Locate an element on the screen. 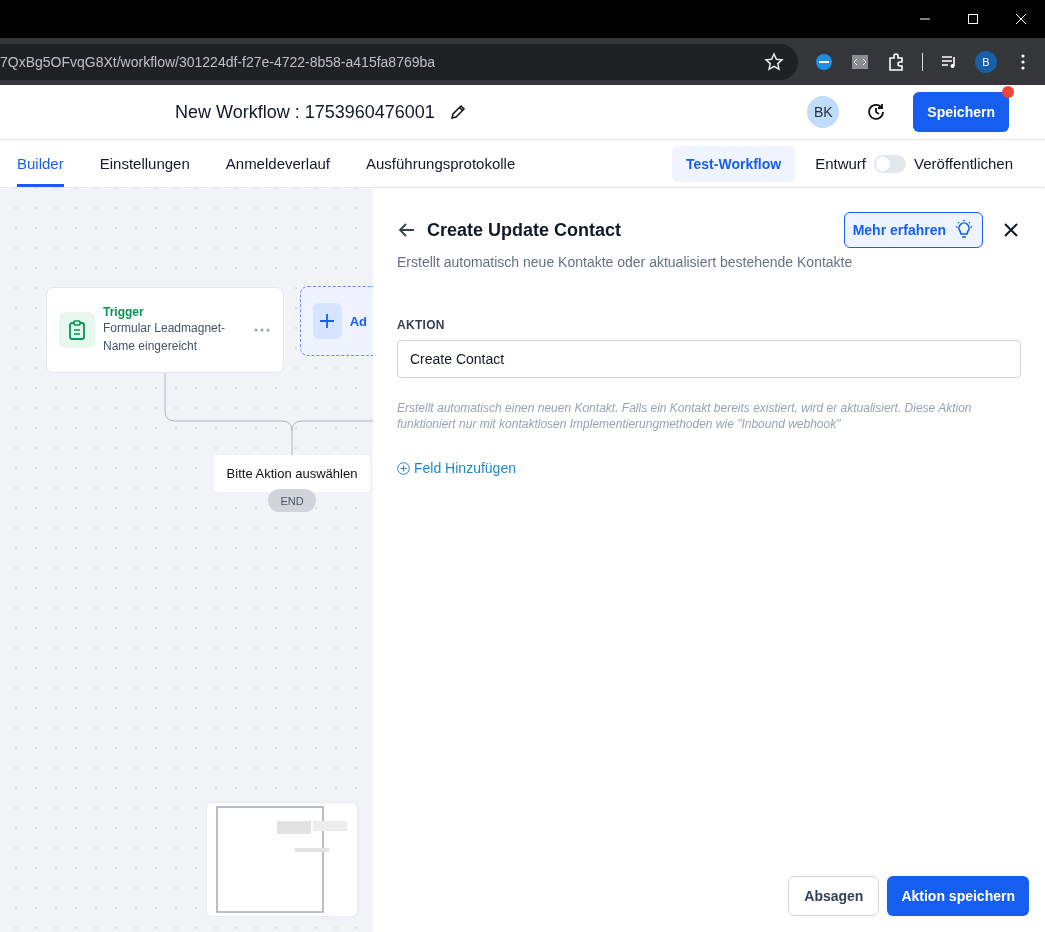 The height and width of the screenshot is (932, 1045). puzzle-icon is located at coordinates (896, 61).